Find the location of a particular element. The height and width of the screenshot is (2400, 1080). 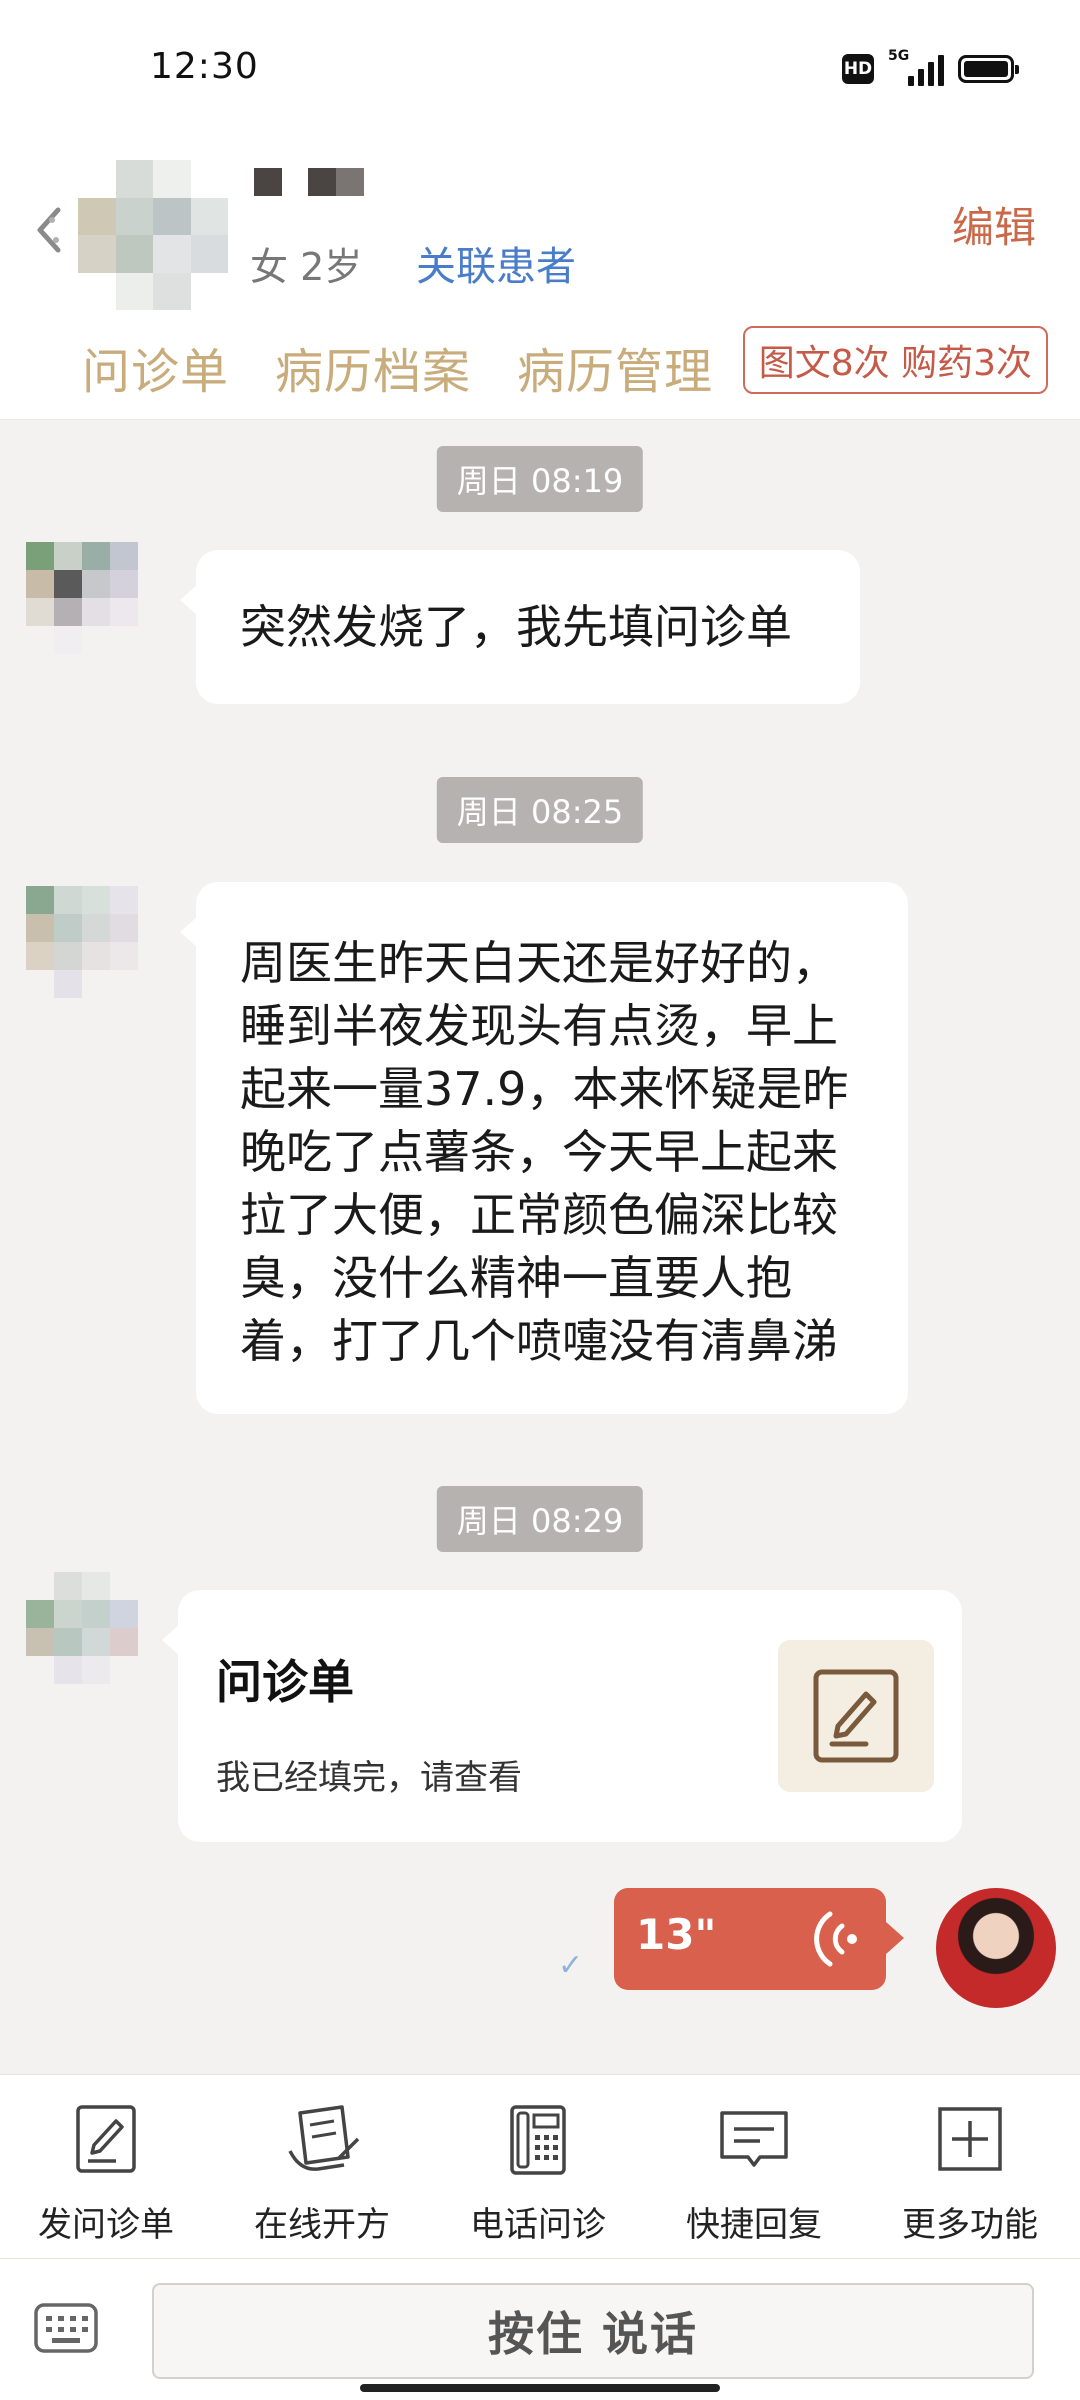

chat-header: 女 2岁 关联患者 编辑 问诊单 病历档案 病历管理 图文8次 购药3次 is located at coordinates (540, 280).